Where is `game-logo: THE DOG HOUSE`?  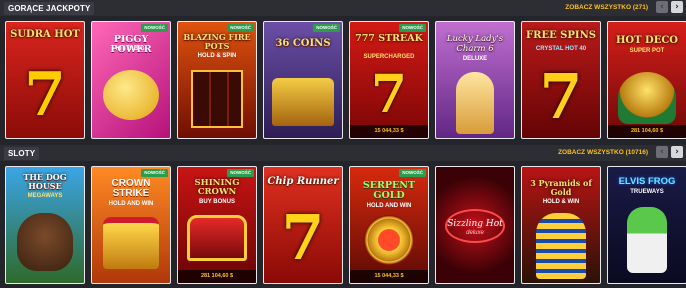 game-logo: THE DOG HOUSE is located at coordinates (45, 181).